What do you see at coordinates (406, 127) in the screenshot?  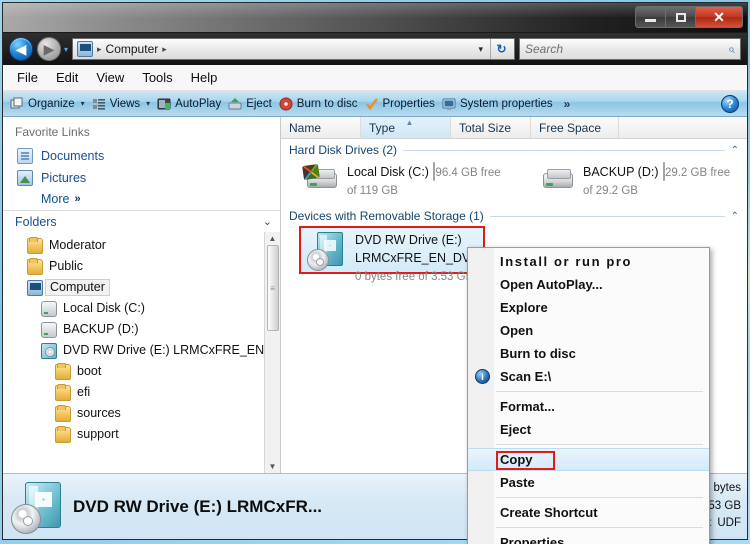 I see `column-header-type: ▲ Type` at bounding box center [406, 127].